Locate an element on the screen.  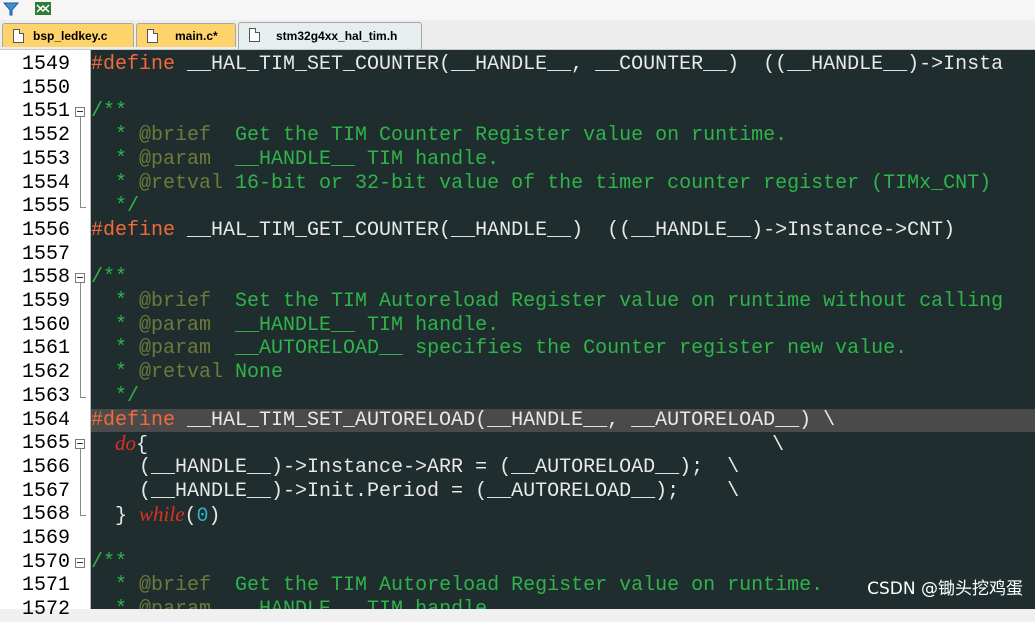
line-number: 1563 is located at coordinates (45, 396).